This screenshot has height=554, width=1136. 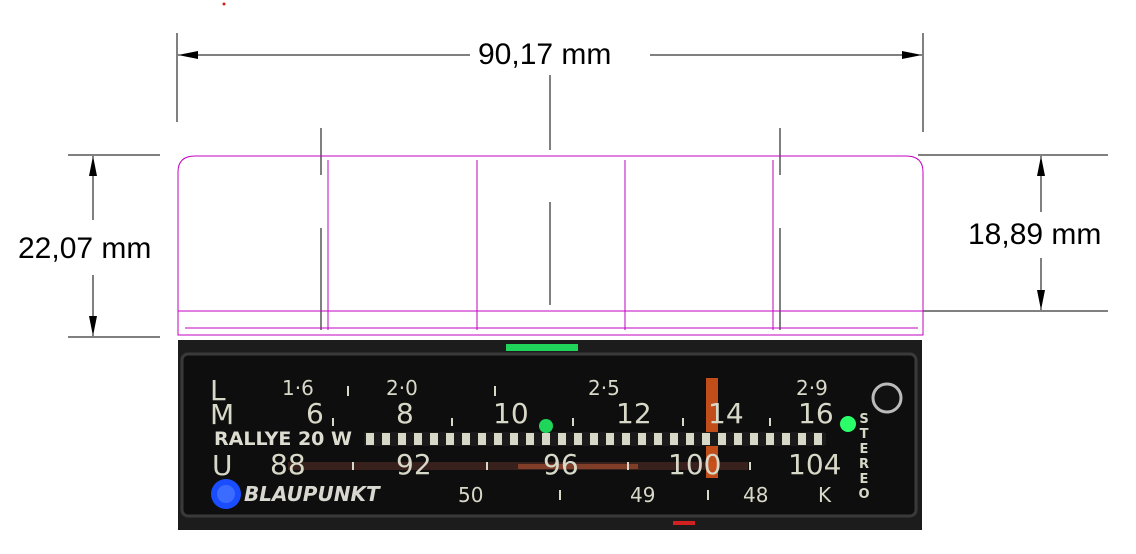 I want to click on stereo-letter: S, so click(x=864, y=419).